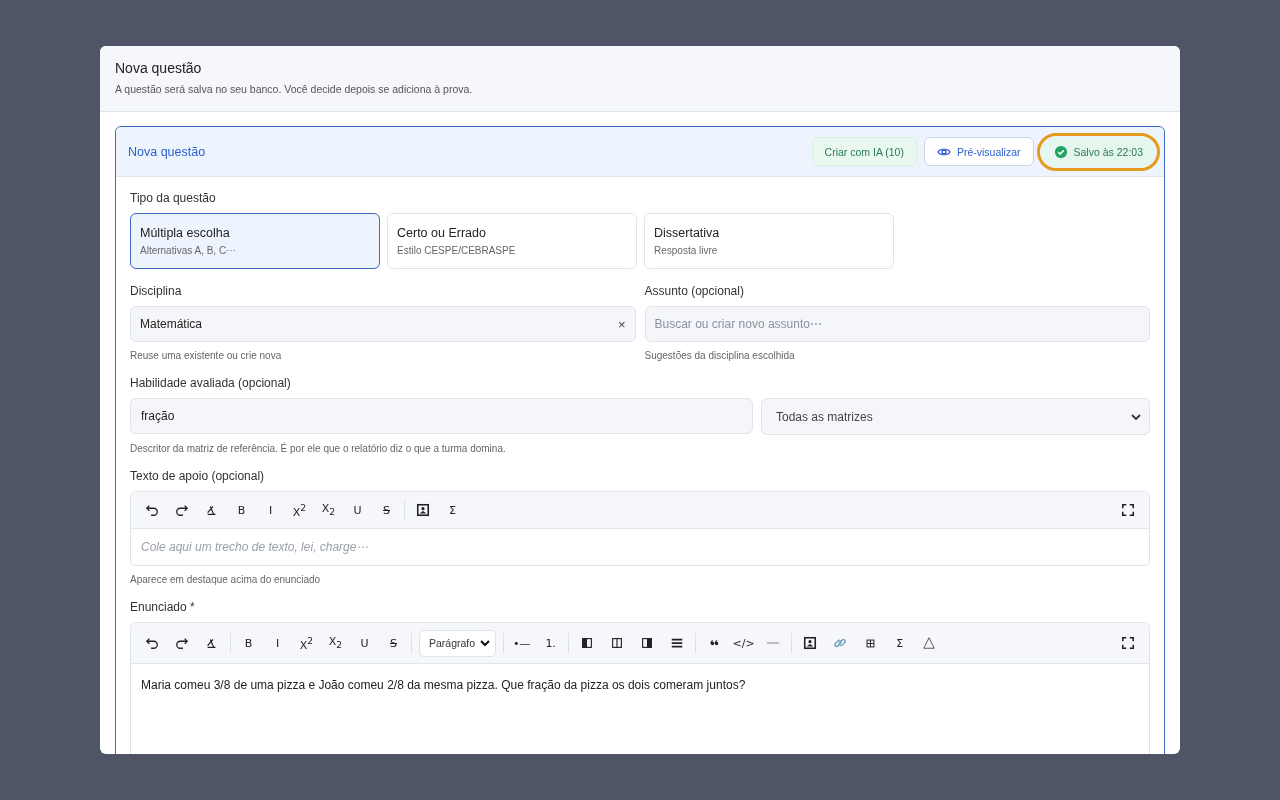 This screenshot has width=1280, height=800. Describe the element at coordinates (897, 324) in the screenshot. I see `subject-search-field: Buscar ou criar novo assunto⋯` at that location.